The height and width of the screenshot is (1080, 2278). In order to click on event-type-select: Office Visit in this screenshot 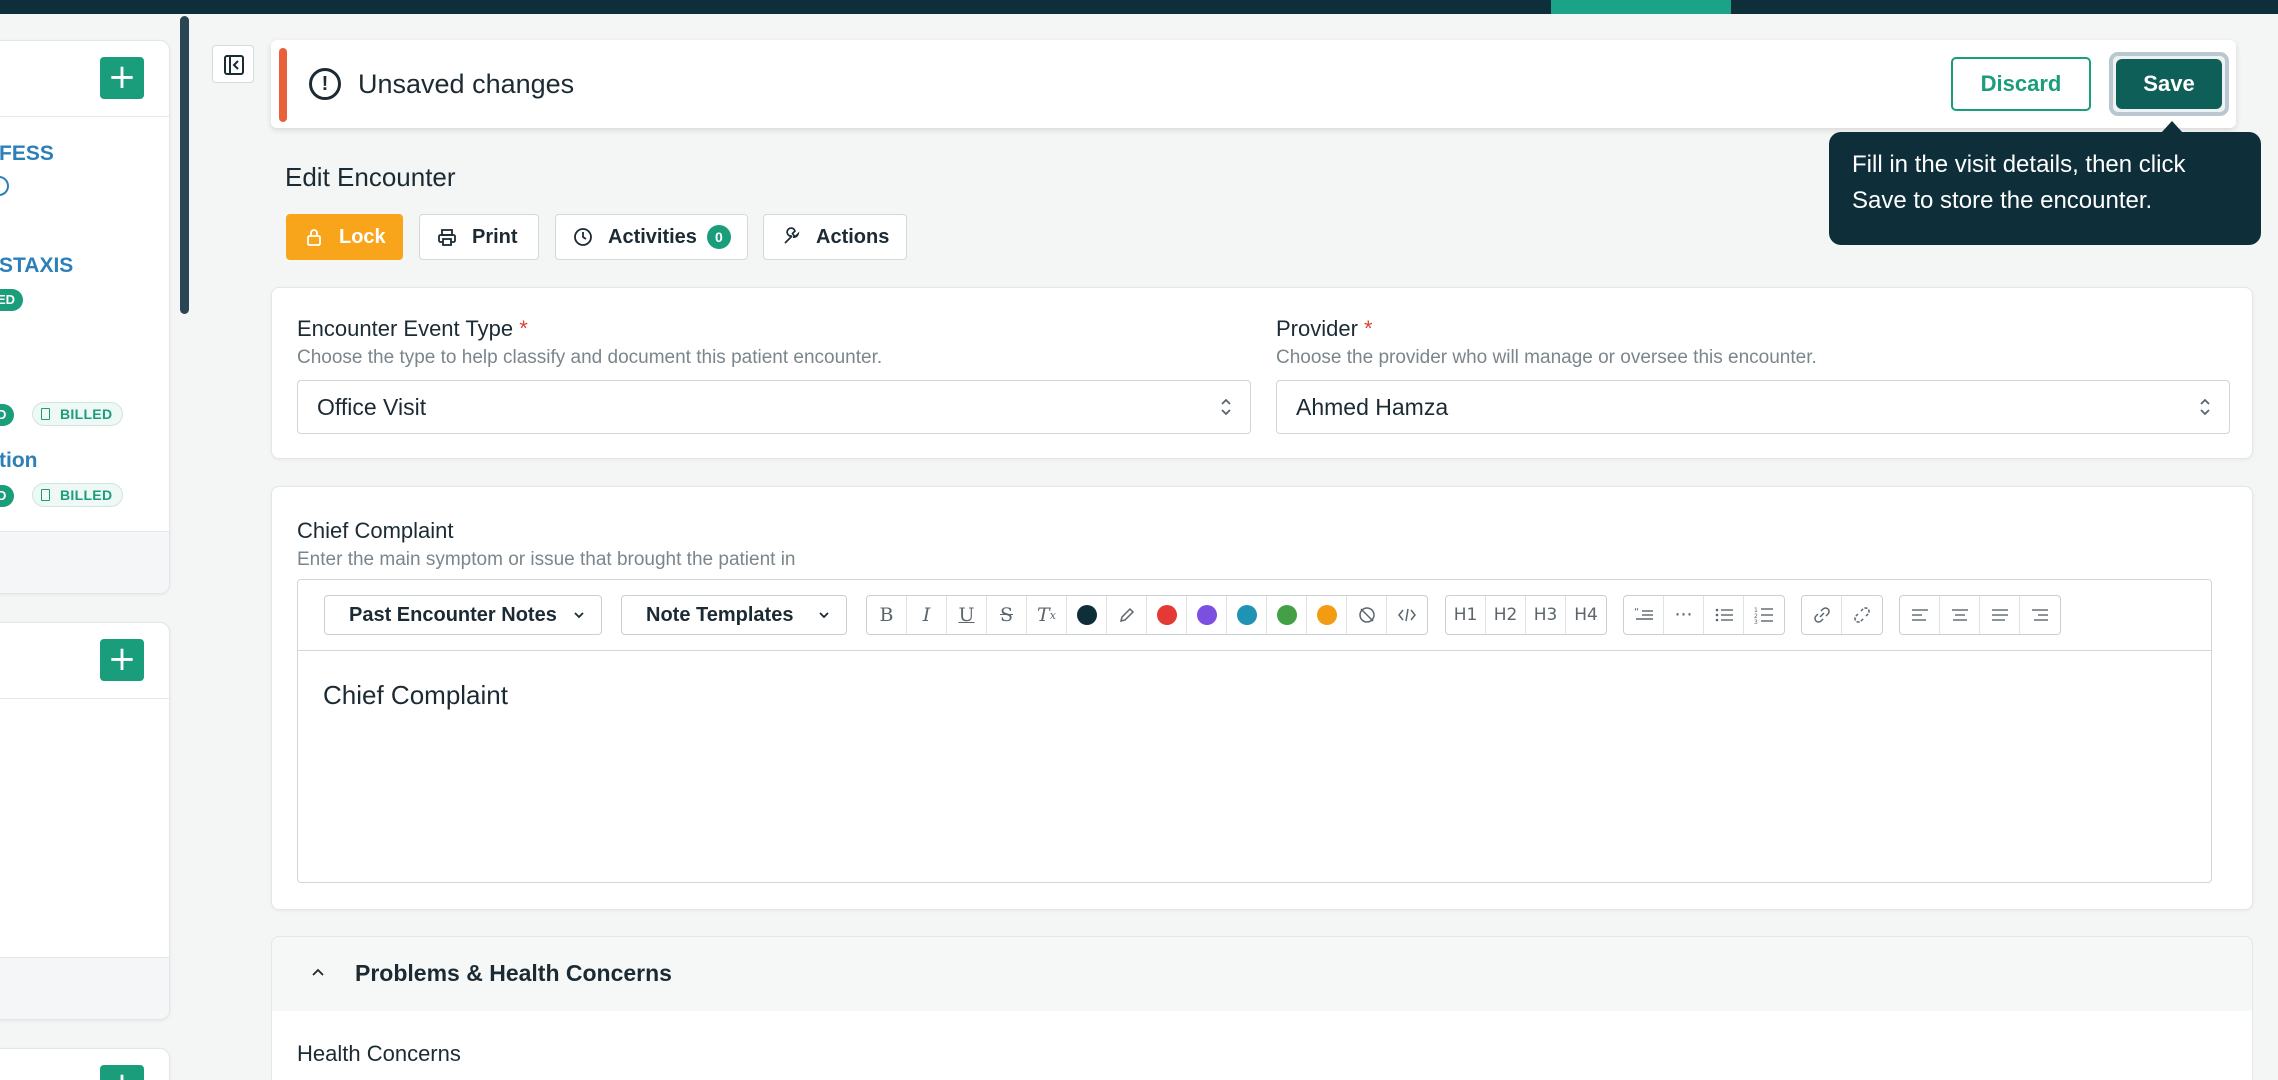, I will do `click(774, 407)`.